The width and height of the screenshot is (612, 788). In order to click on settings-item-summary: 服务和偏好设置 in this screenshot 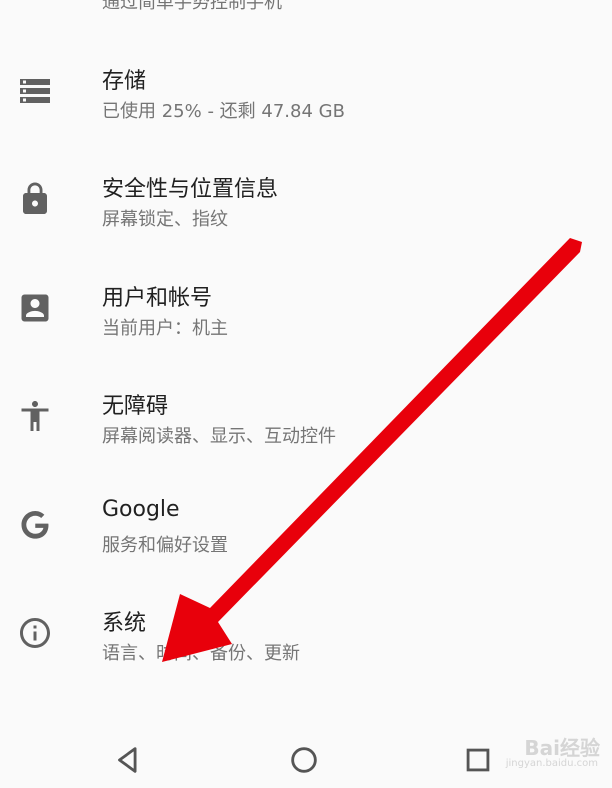, I will do `click(165, 545)`.